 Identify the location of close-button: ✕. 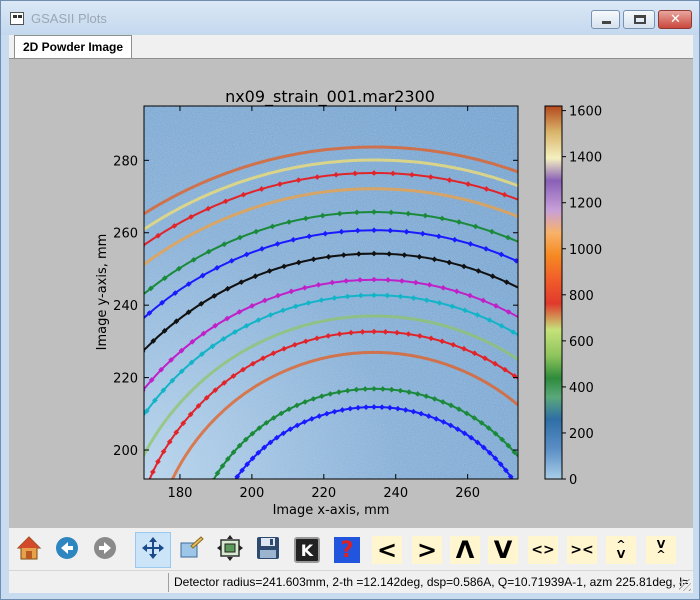
(675, 19).